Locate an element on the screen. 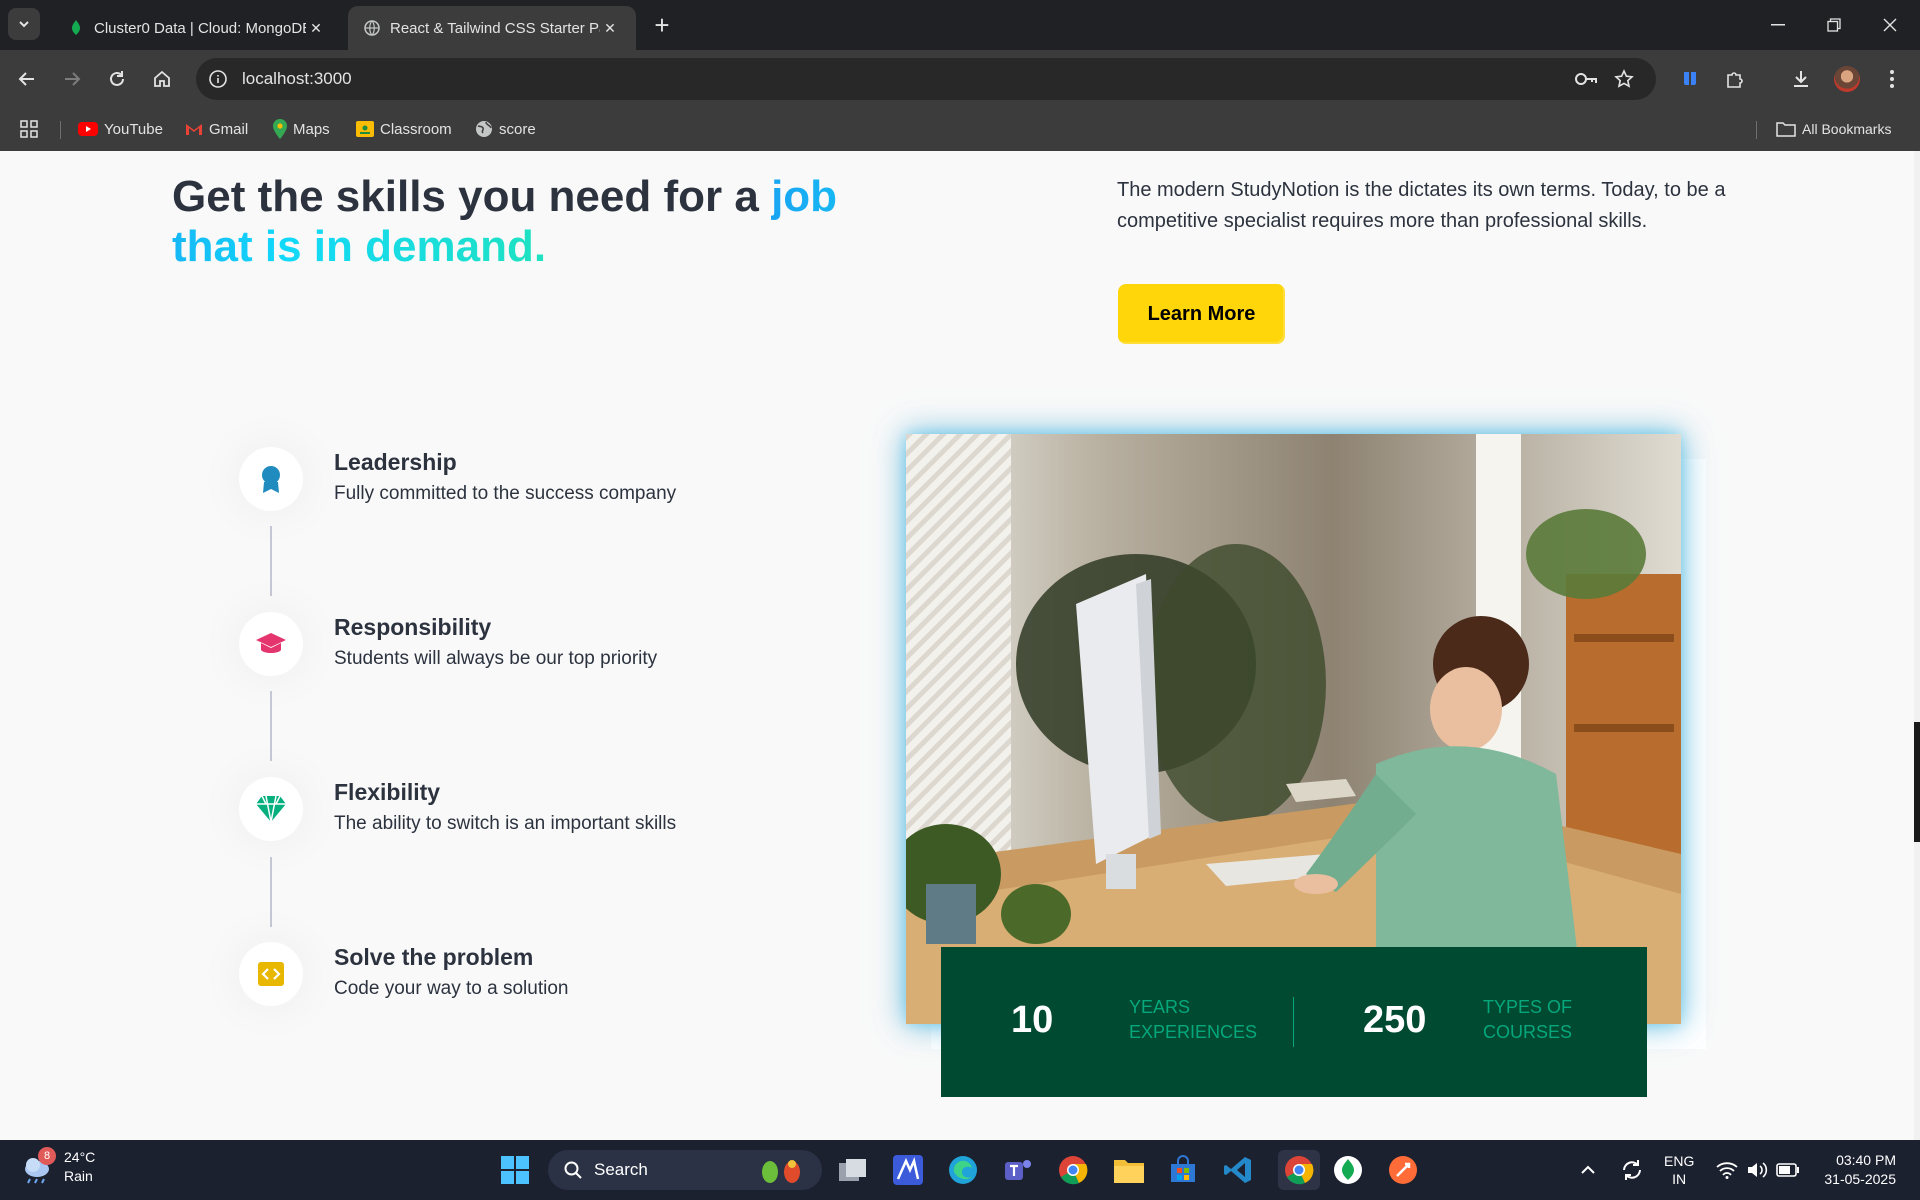 This screenshot has height=1200, width=1920. home-icon is located at coordinates (162, 78).